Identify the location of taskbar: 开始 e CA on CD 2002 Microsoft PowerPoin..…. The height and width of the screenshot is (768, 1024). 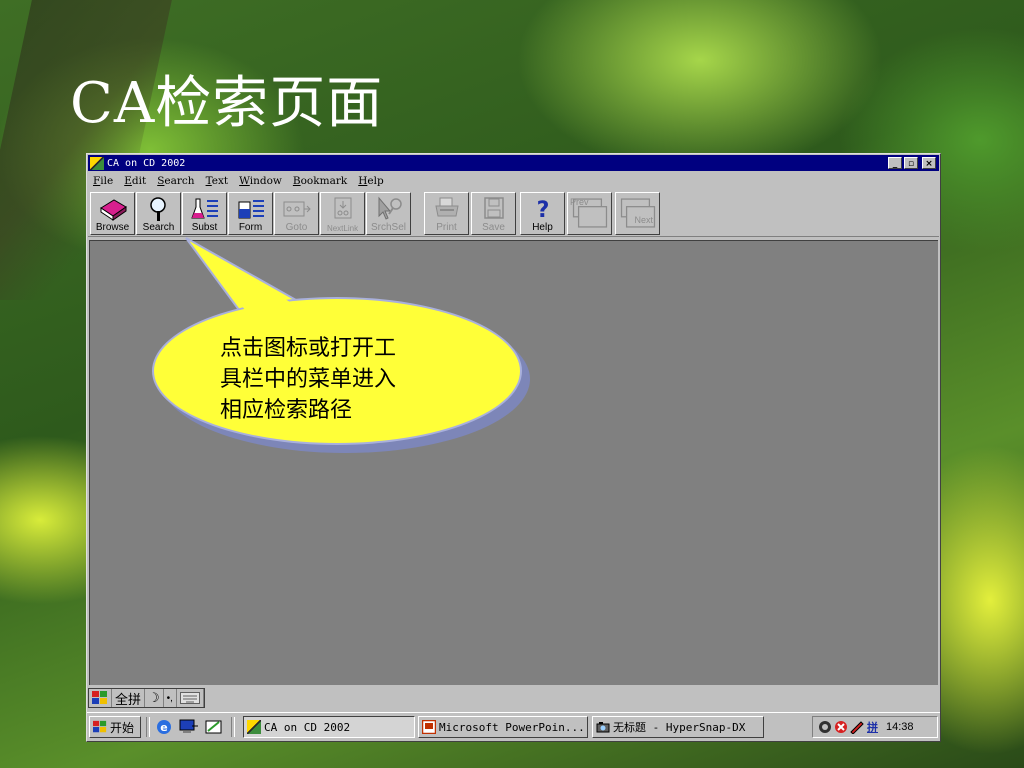
(513, 726).